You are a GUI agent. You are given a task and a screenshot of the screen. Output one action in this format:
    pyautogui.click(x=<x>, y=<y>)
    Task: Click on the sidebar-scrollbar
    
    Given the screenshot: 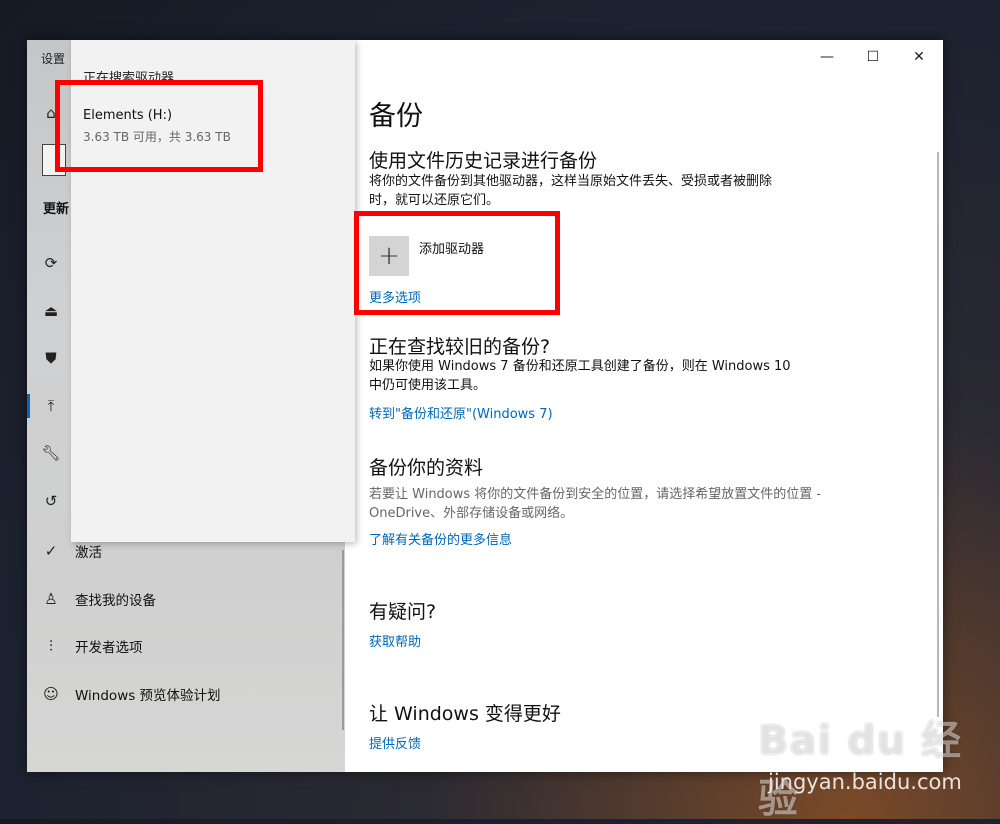 What is the action you would take?
    pyautogui.click(x=343, y=640)
    